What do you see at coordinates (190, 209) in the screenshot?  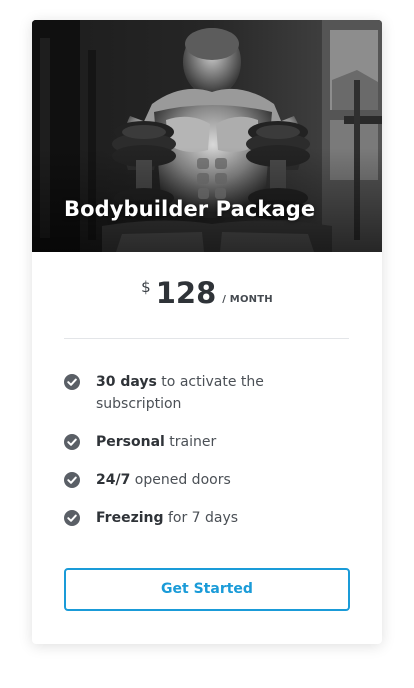 I see `package-title: Bodybuilder Package` at bounding box center [190, 209].